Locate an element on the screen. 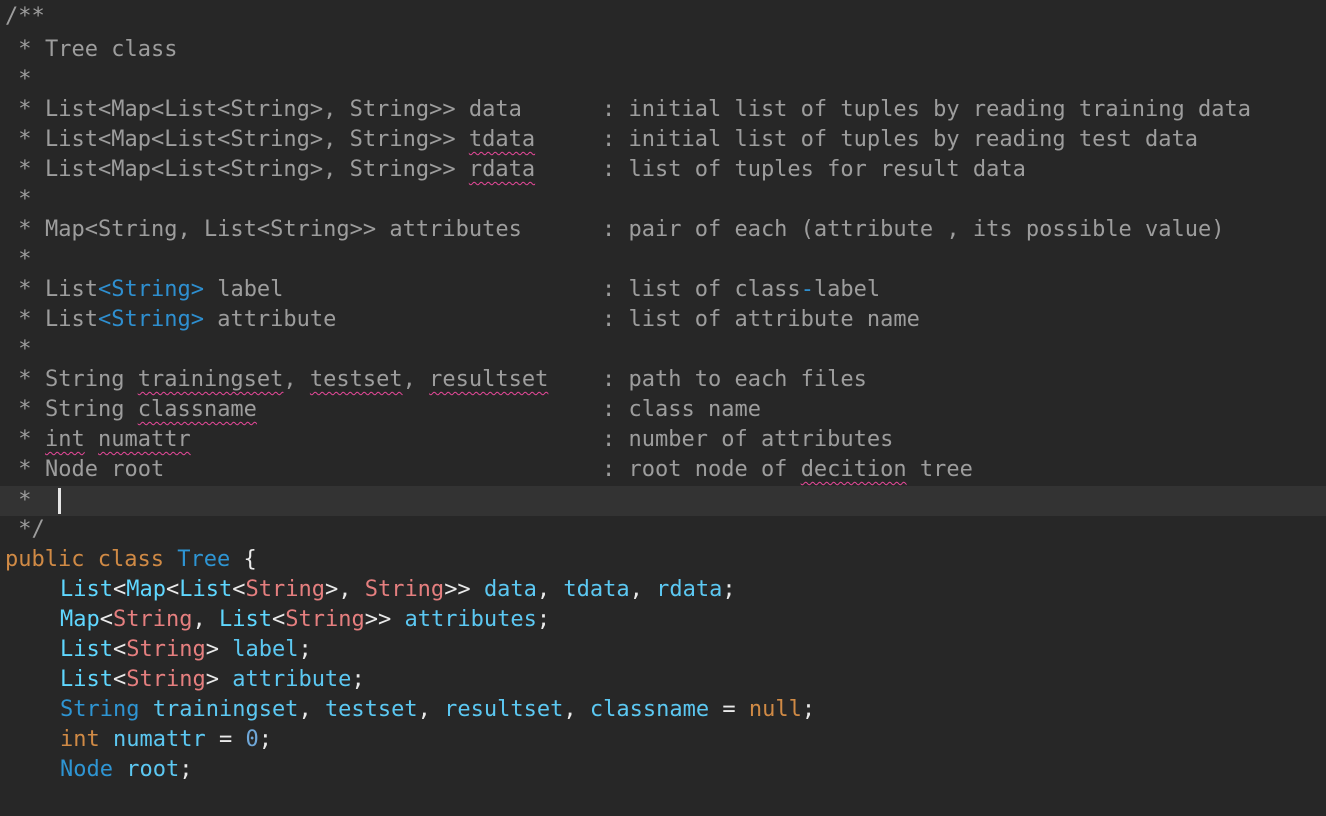 The width and height of the screenshot is (1326, 816). field-declaration: Map<String, List<String>> attributes; is located at coordinates (305, 620).